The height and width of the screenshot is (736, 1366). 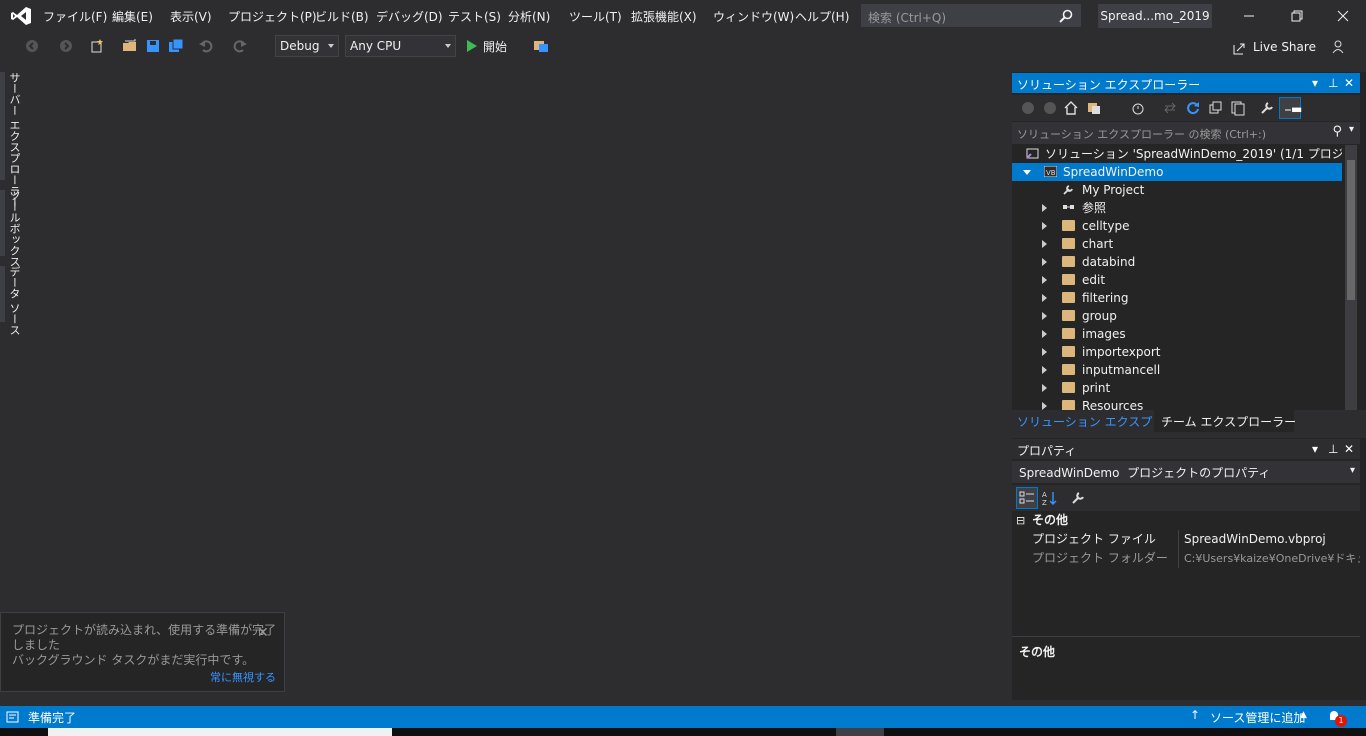 I want to click on menu-window: ウィンドウ(W), so click(x=753, y=16).